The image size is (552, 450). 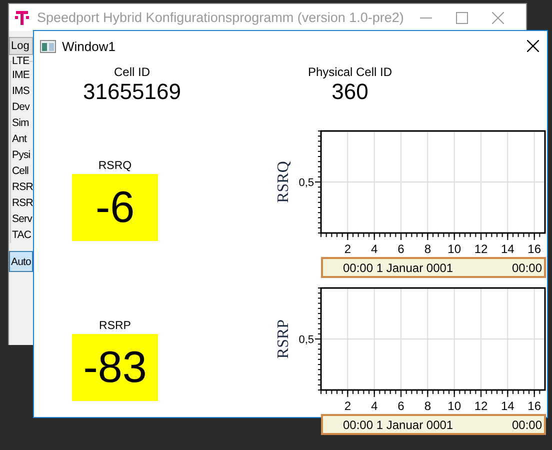 What do you see at coordinates (283, 339) in the screenshot?
I see `axis-title: RSRP` at bounding box center [283, 339].